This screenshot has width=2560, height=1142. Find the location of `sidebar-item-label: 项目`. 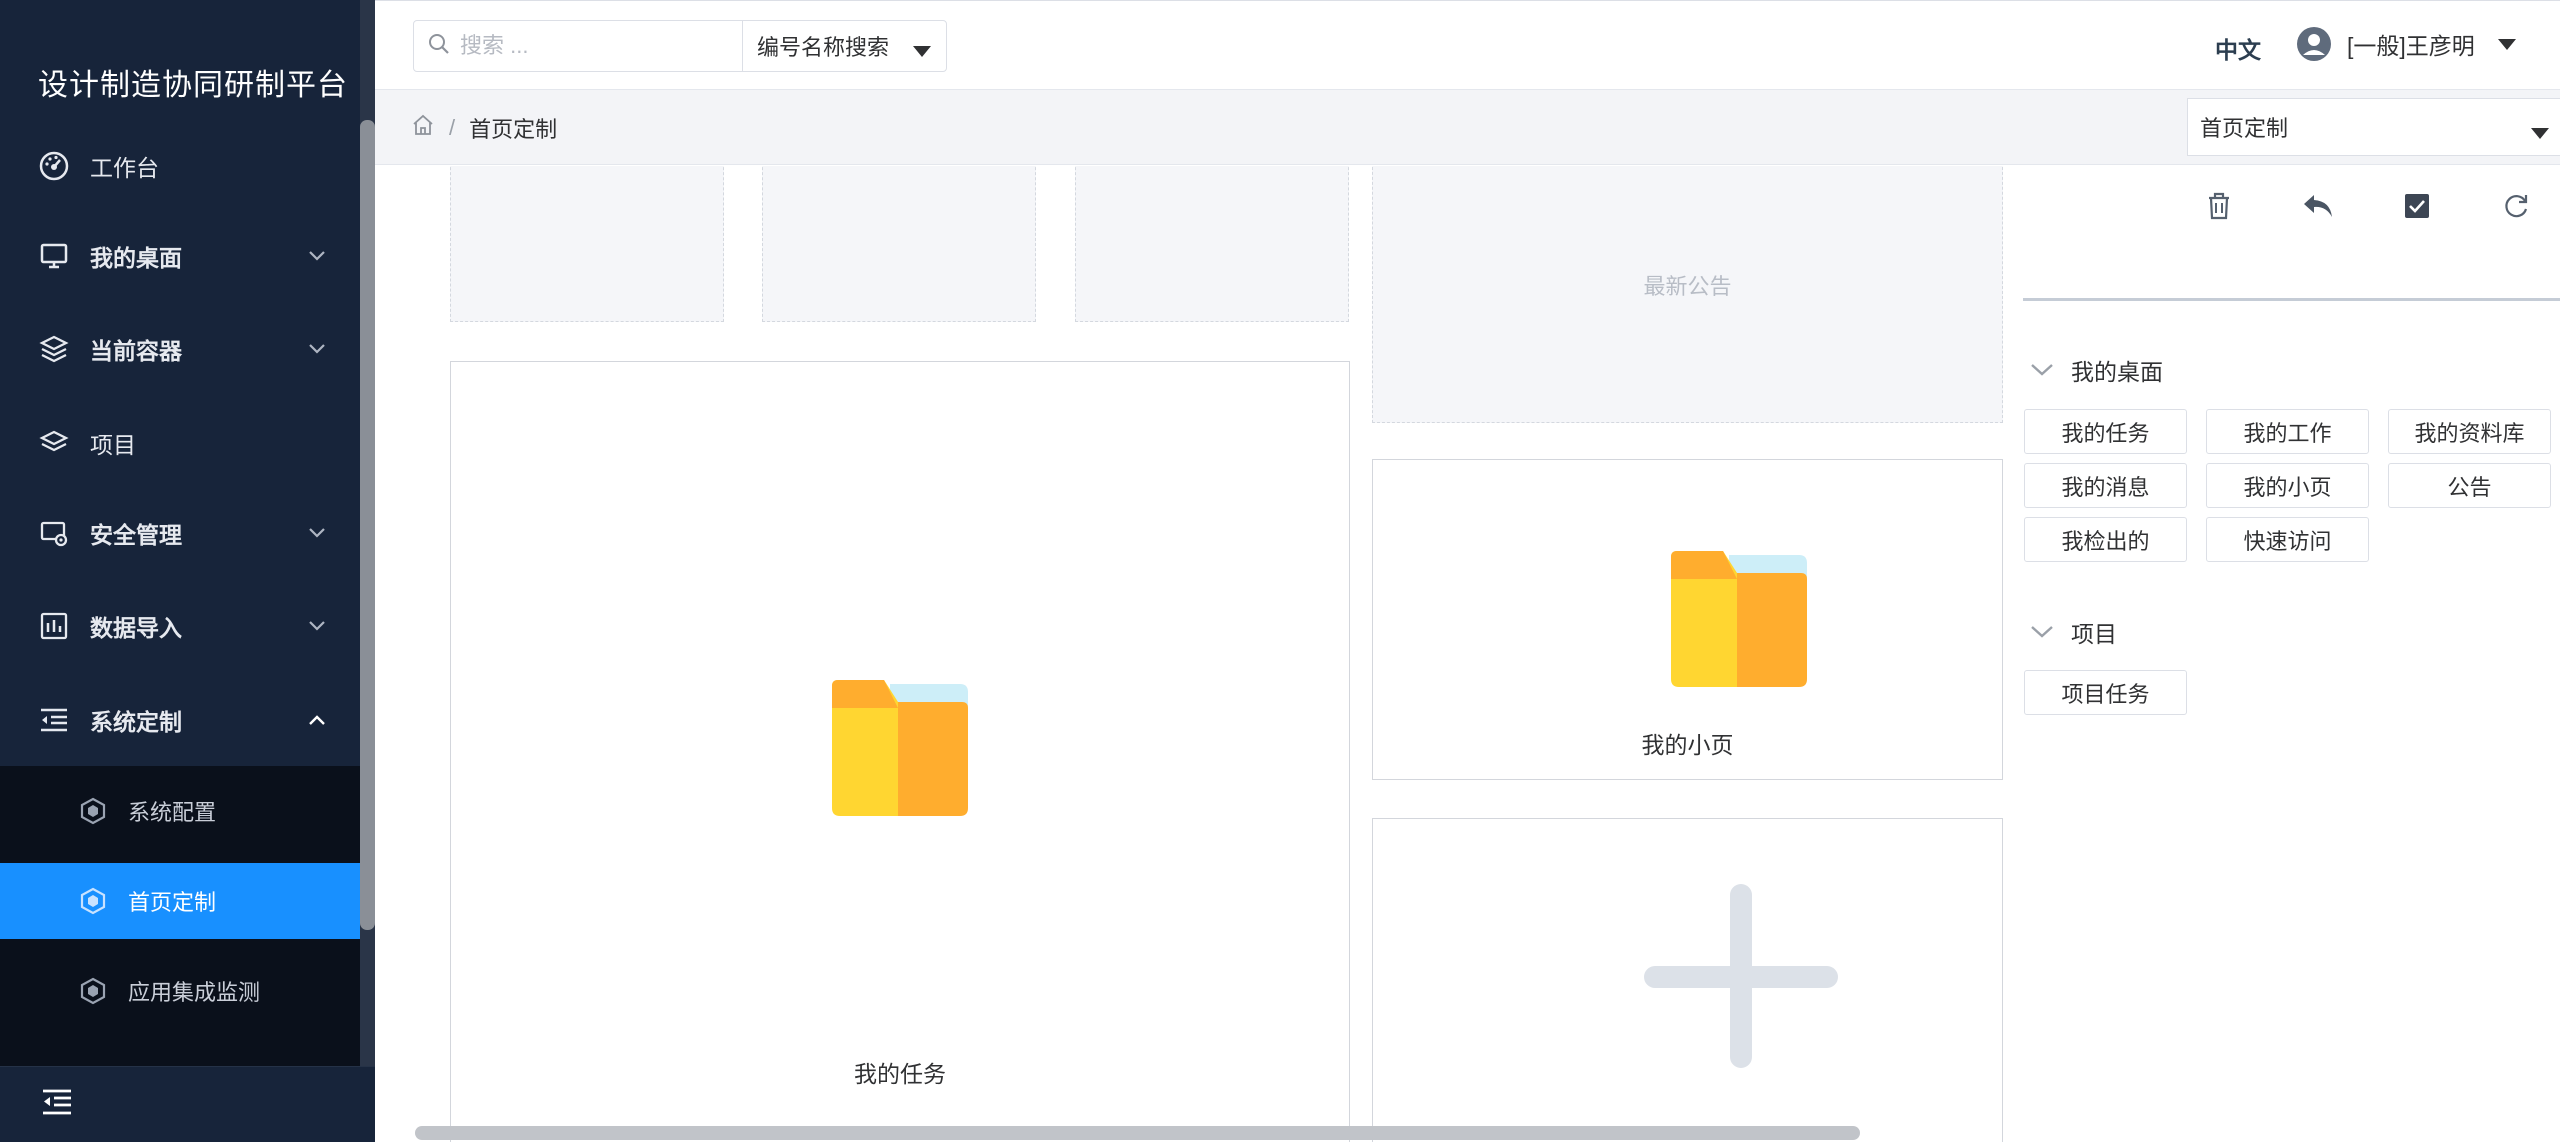

sidebar-item-label: 项目 is located at coordinates (113, 445).